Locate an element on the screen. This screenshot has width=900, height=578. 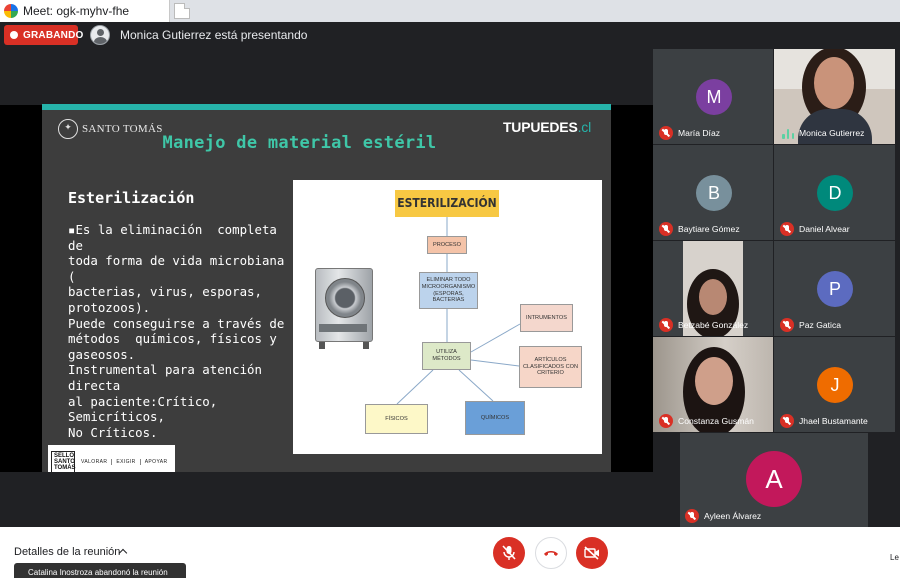
body-line: Instrumental para atención directa is located at coordinates (169, 377).